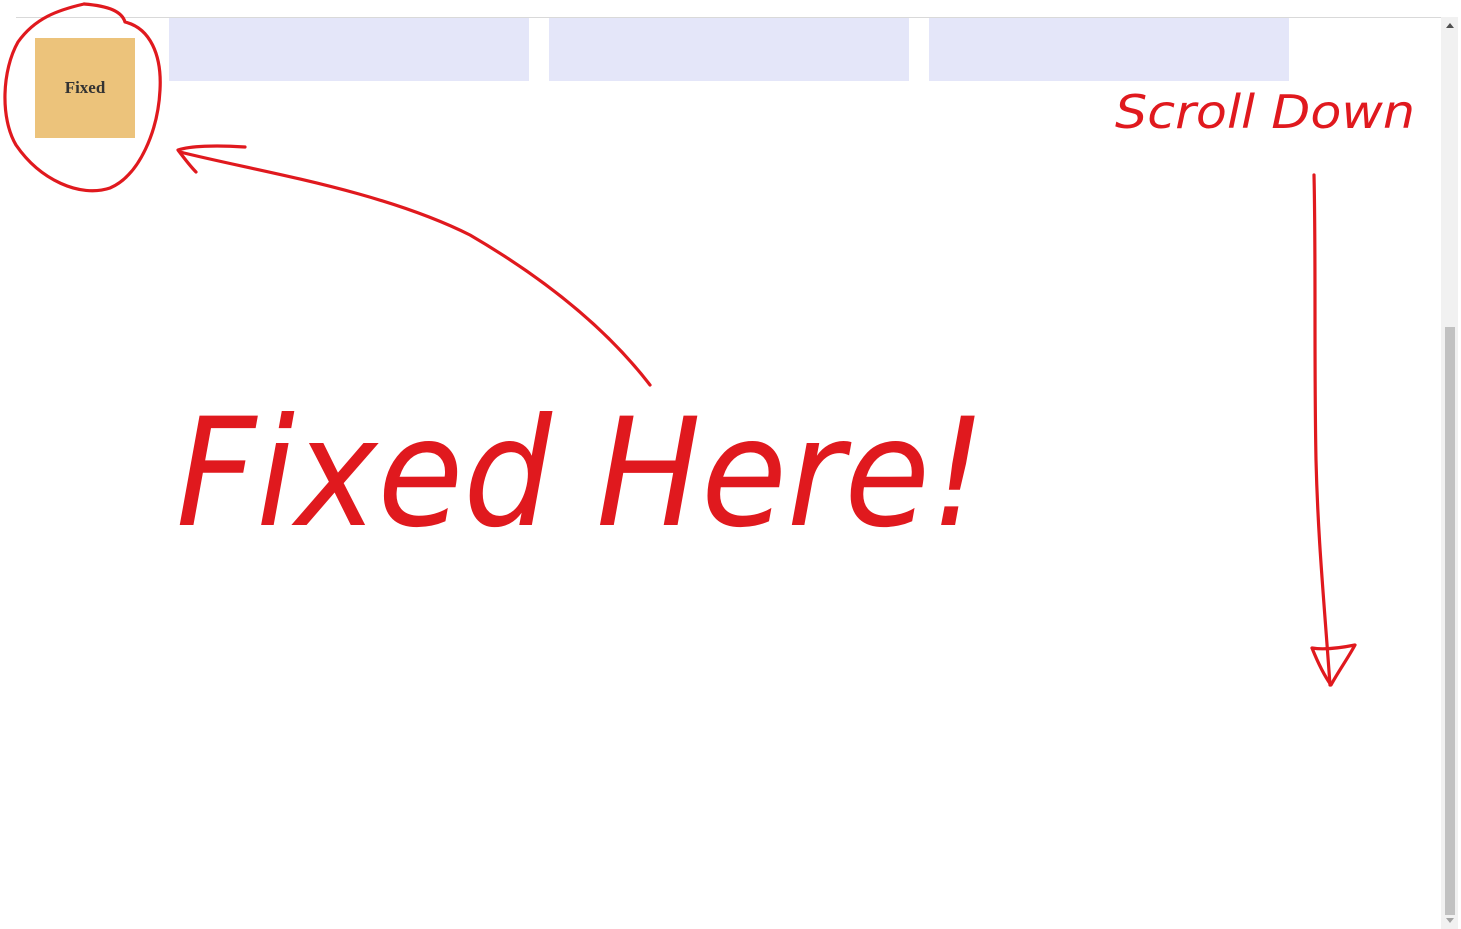 The height and width of the screenshot is (929, 1461). Describe the element at coordinates (1449, 25) in the screenshot. I see `scroll-up-arrow-icon` at that location.